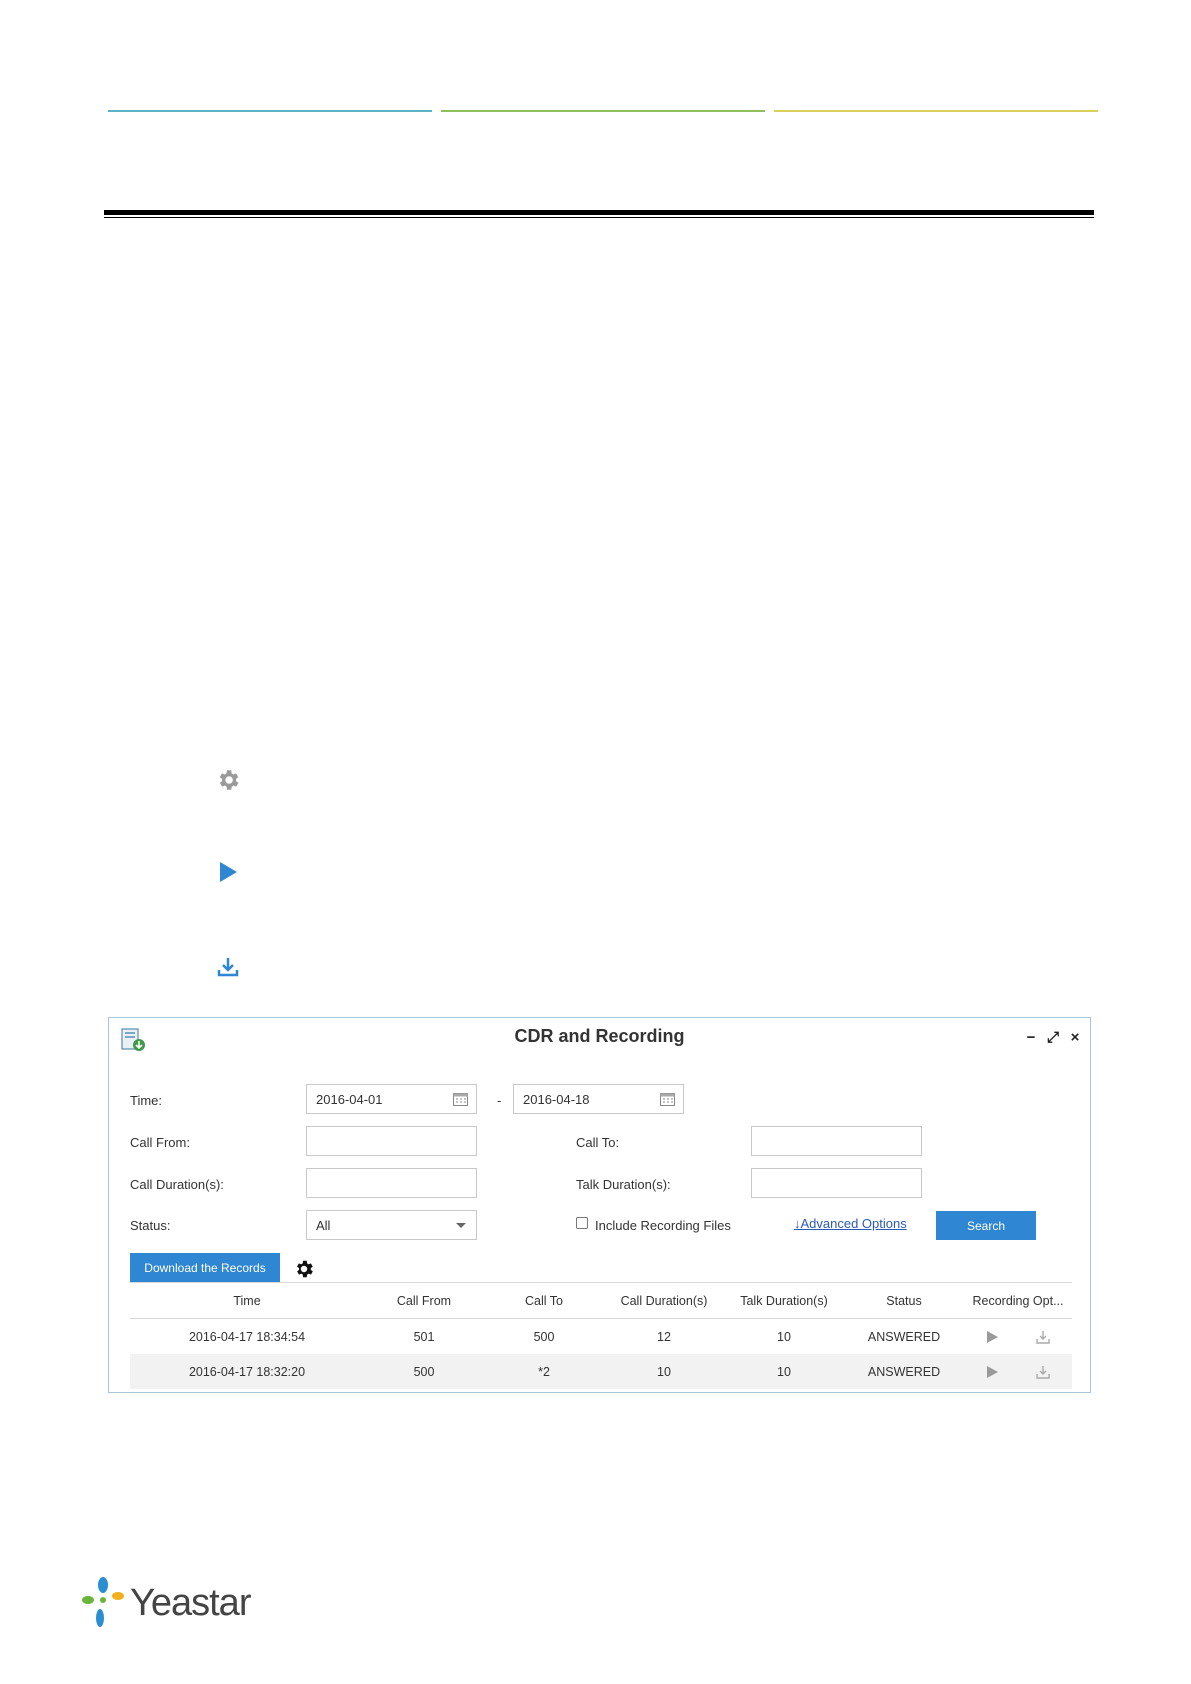 Image resolution: width=1191 pixels, height=1684 pixels. Describe the element at coordinates (599, 212) in the screenshot. I see `section-rule-thick` at that location.